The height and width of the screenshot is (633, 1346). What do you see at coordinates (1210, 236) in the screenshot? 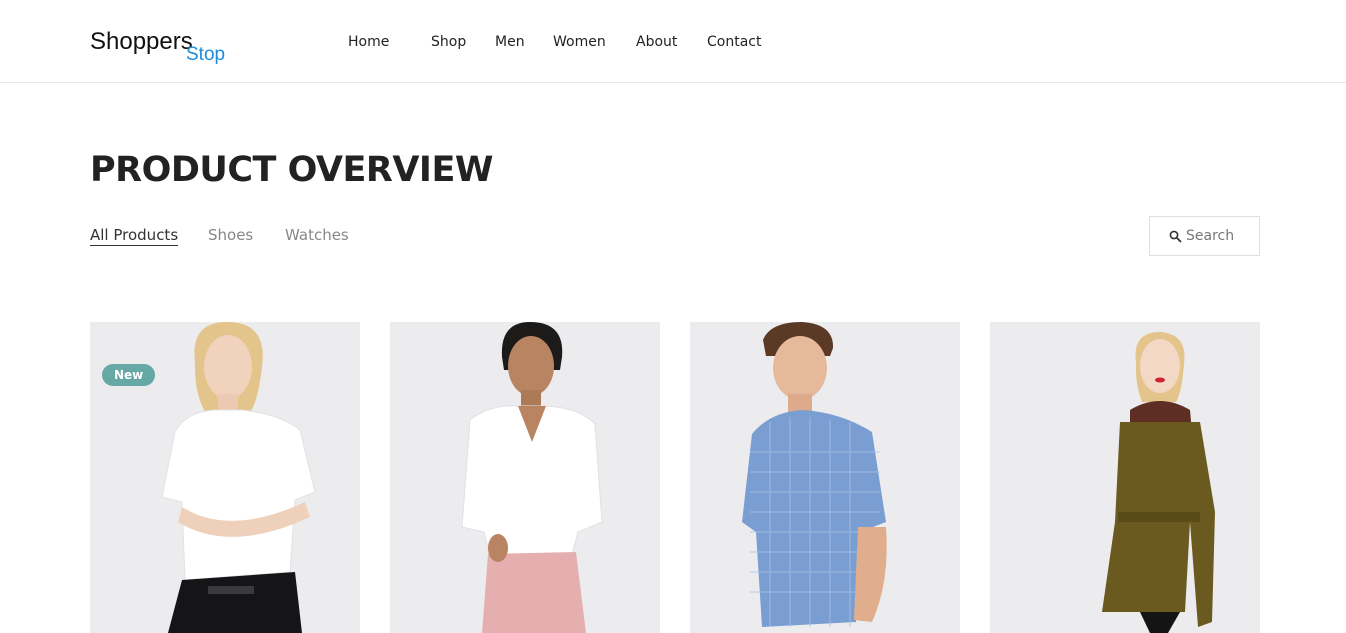
I see `search-label: Search` at bounding box center [1210, 236].